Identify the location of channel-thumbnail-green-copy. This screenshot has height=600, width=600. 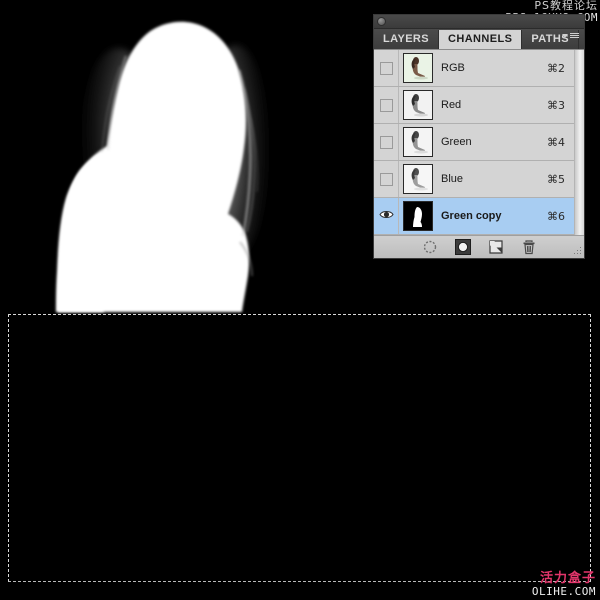
(418, 216).